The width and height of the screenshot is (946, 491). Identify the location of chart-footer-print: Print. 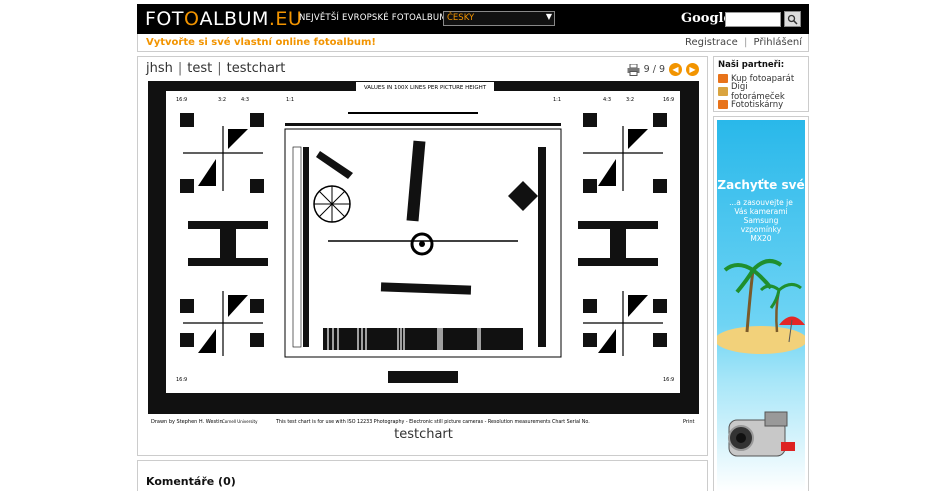
(689, 422).